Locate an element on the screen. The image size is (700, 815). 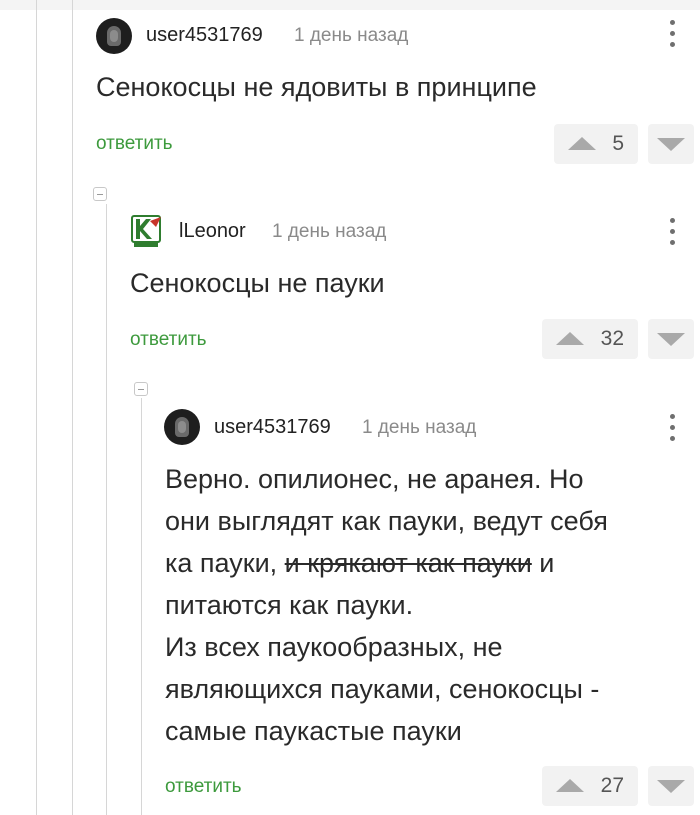
text-line: они выглядят как пауки, ведут себя is located at coordinates (386, 521).